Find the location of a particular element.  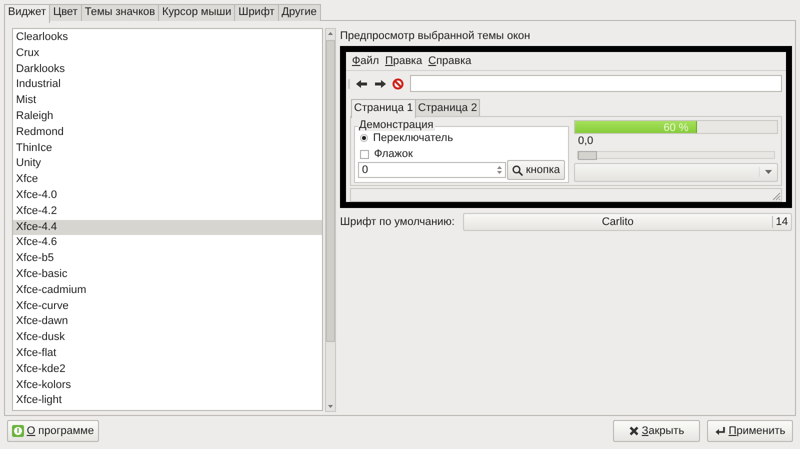

font-label: Шрифт по умолчанию: is located at coordinates (397, 222).